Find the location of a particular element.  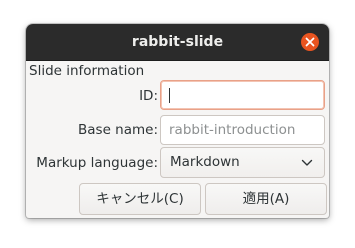

apply-button: 適用(A) is located at coordinates (266, 199).